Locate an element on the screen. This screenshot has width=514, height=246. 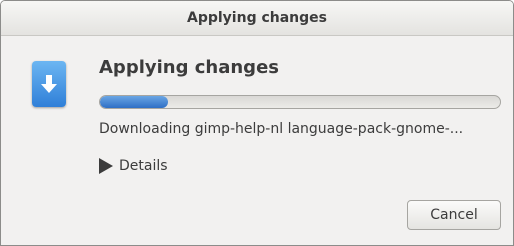
details-expander: Details is located at coordinates (133, 166).